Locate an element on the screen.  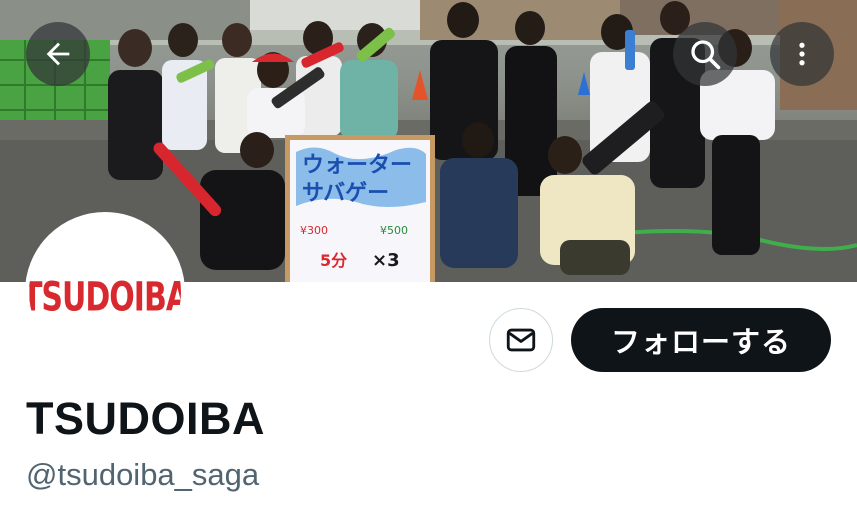
more-vertical-icon is located at coordinates (802, 54).